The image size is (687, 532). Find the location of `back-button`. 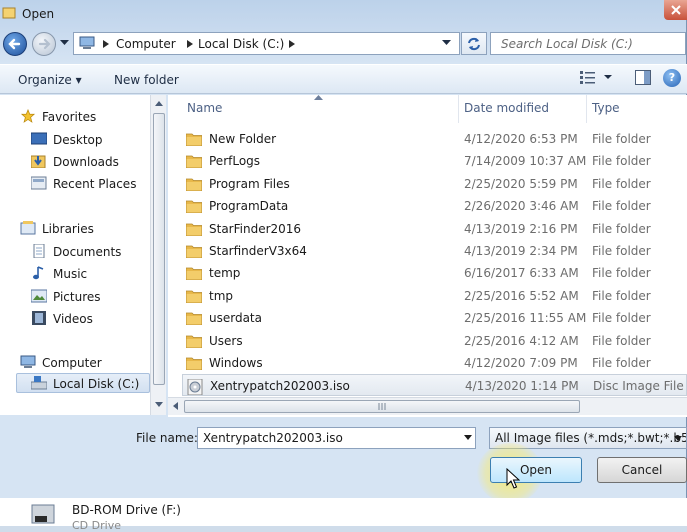

back-button is located at coordinates (15, 44).